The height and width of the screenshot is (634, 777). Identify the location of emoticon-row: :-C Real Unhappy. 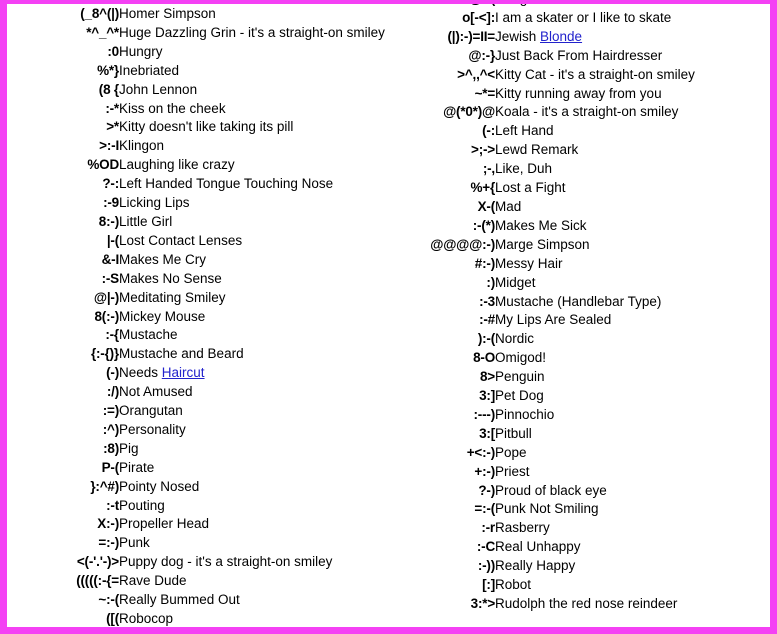
(582, 547).